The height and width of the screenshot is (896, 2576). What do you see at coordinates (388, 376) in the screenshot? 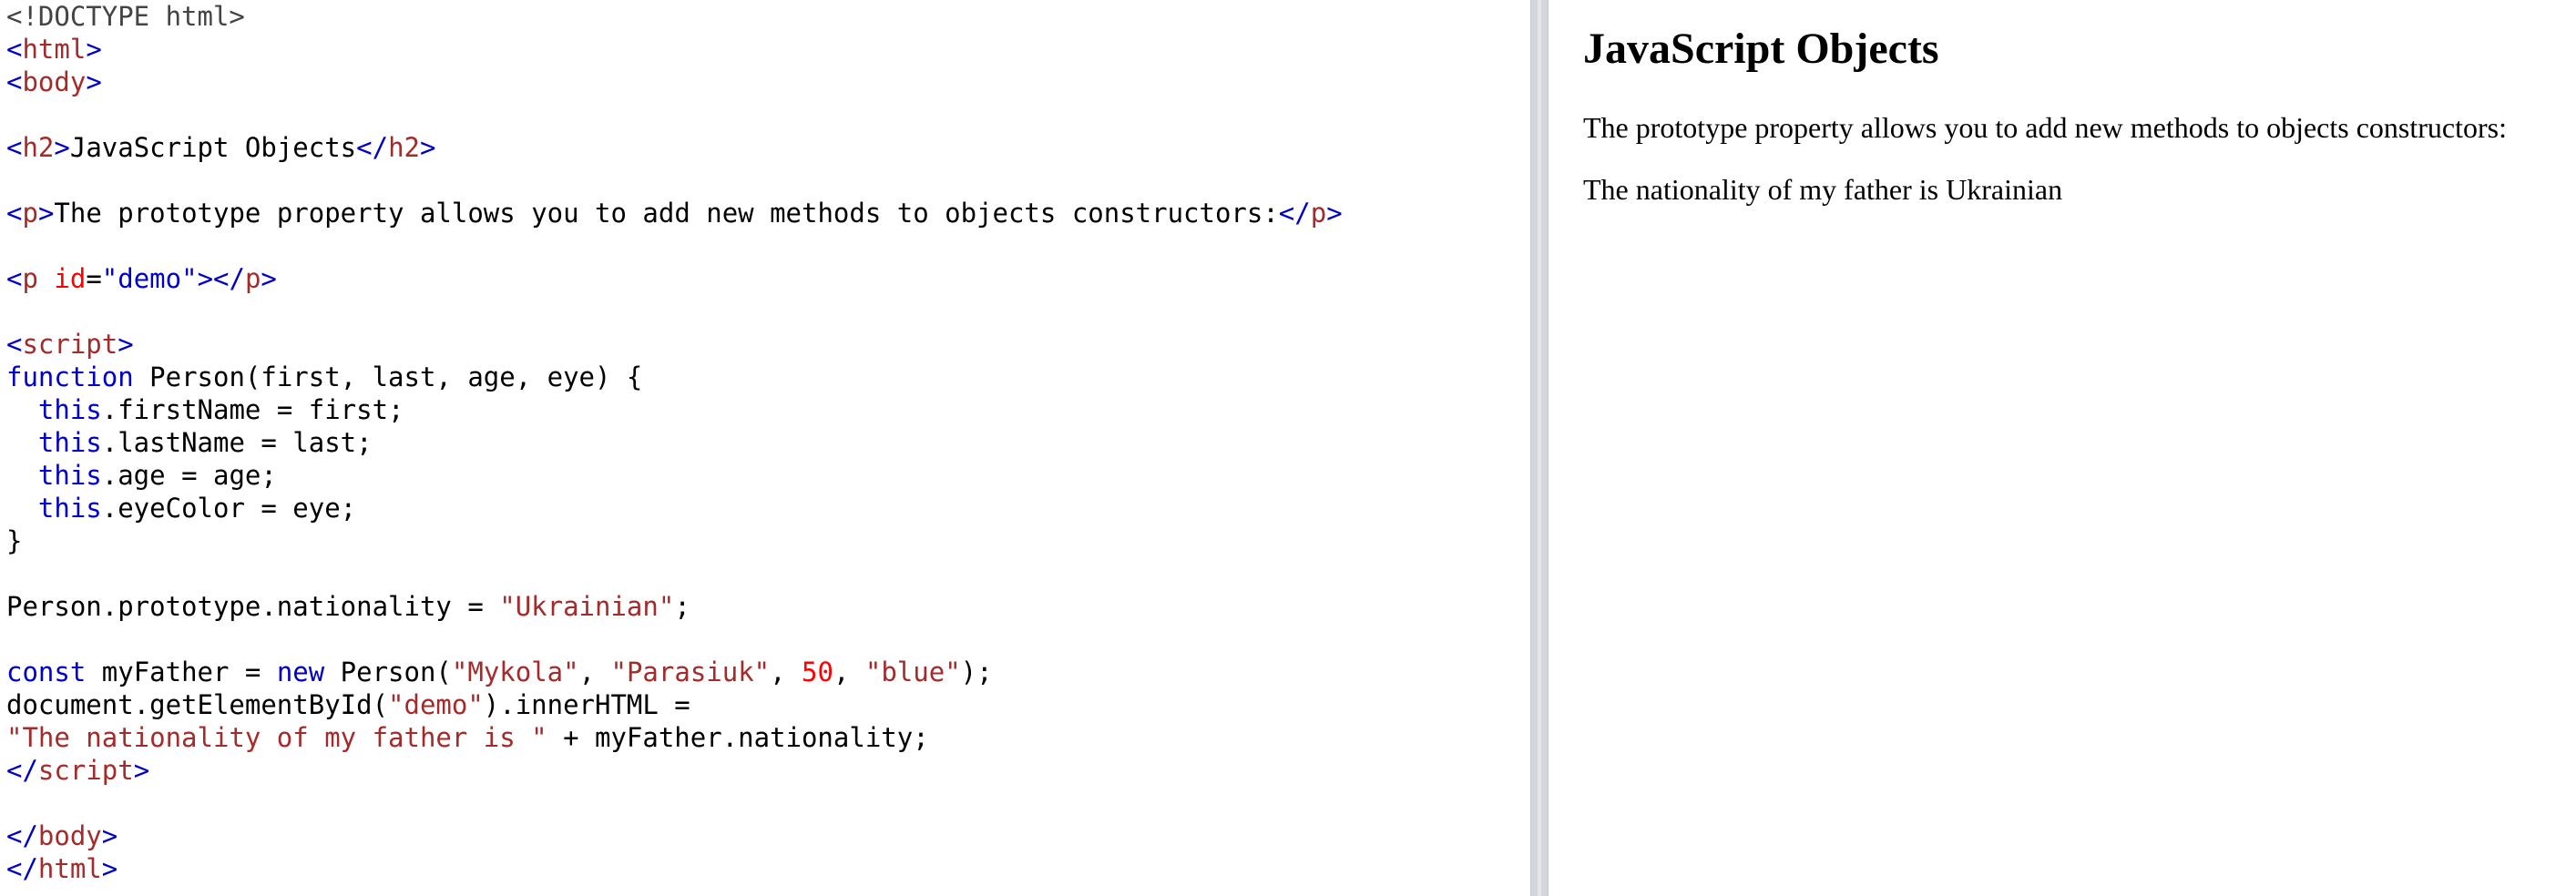
I see `code-token: Person(first, last, age, eye) {` at bounding box center [388, 376].